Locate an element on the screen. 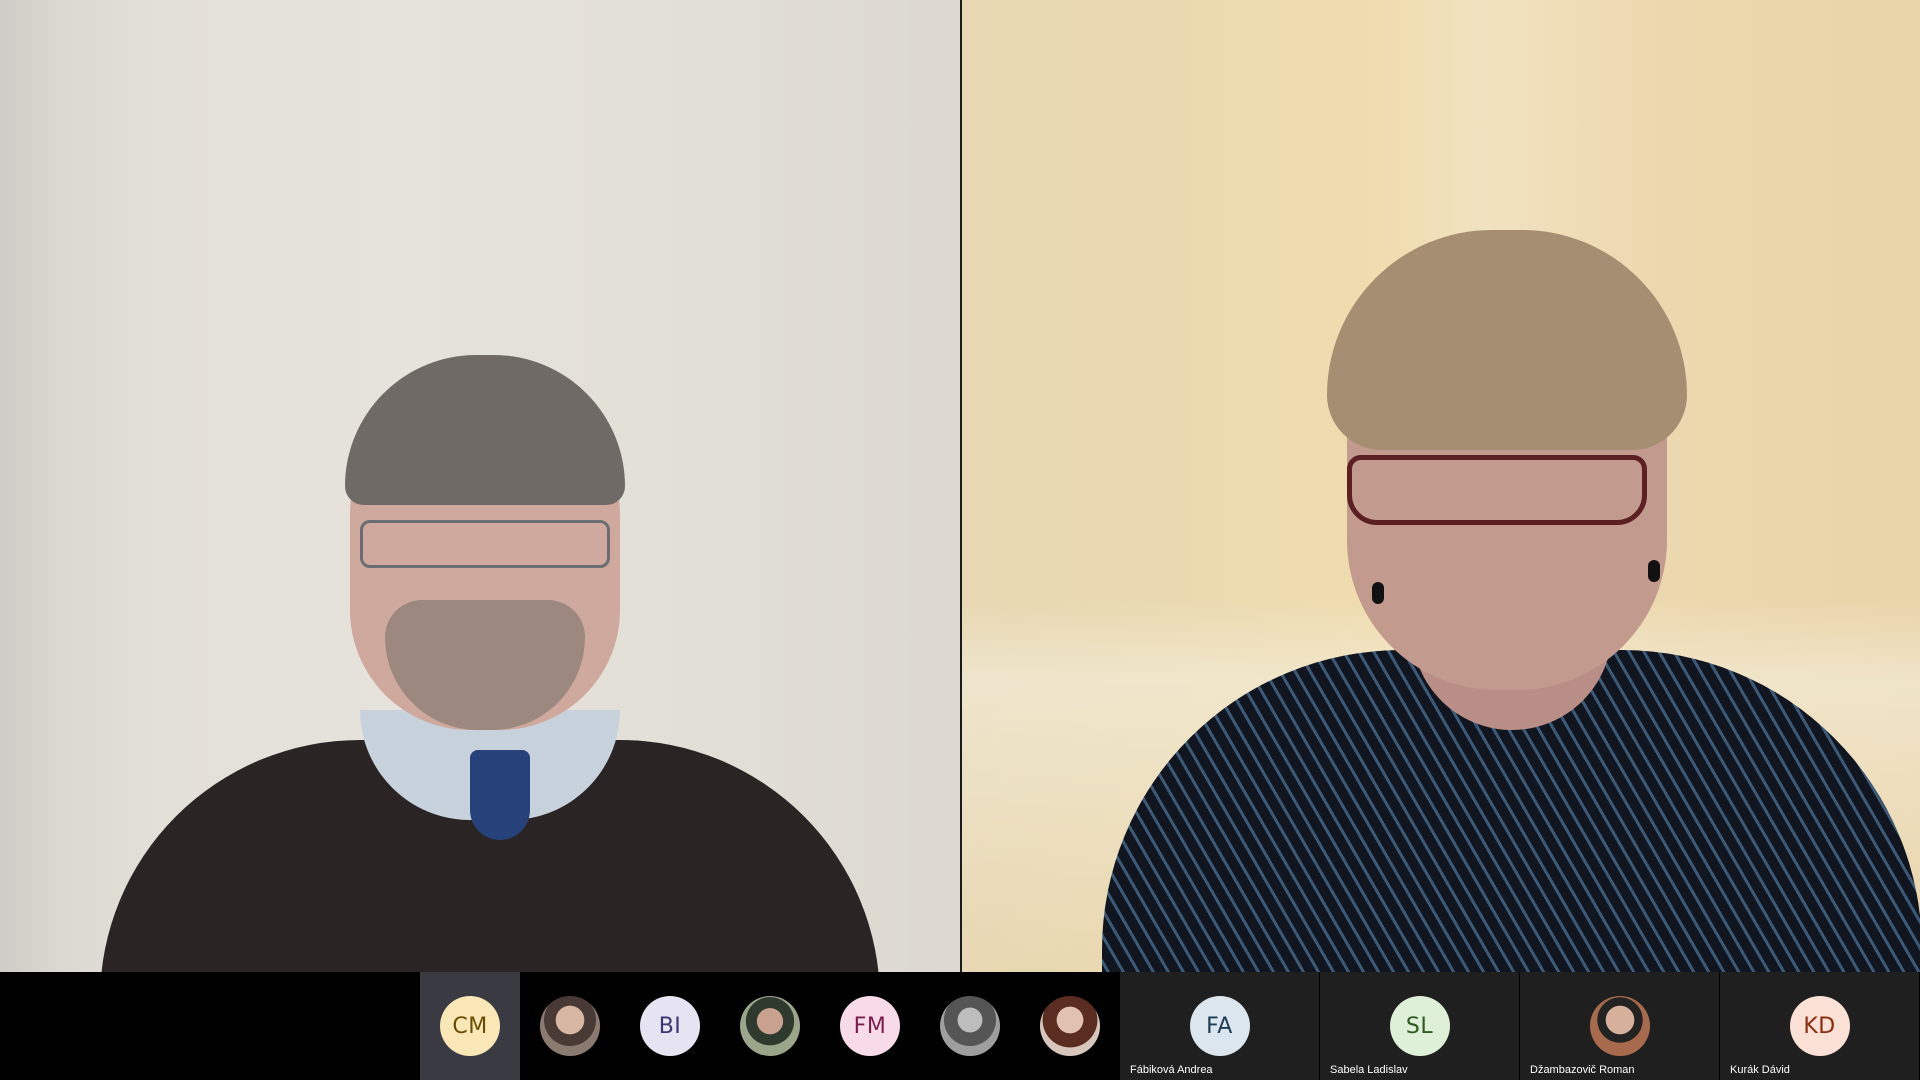  avatar-initials: SL is located at coordinates (1419, 1026).